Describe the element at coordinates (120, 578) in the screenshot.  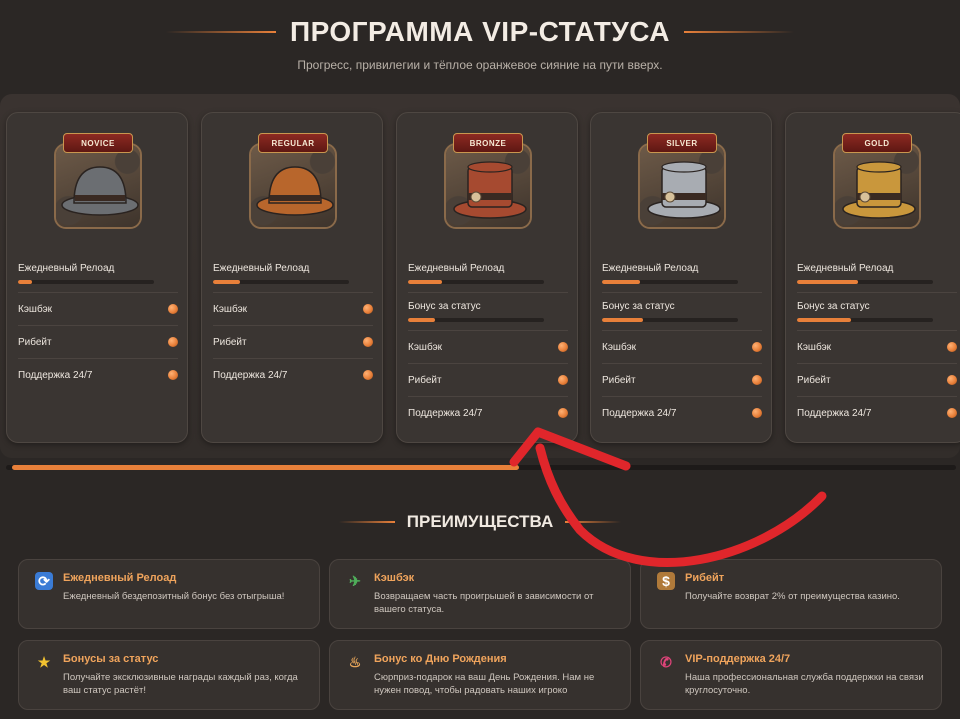
I see `benefit-title: Ежедневный Релоад` at that location.